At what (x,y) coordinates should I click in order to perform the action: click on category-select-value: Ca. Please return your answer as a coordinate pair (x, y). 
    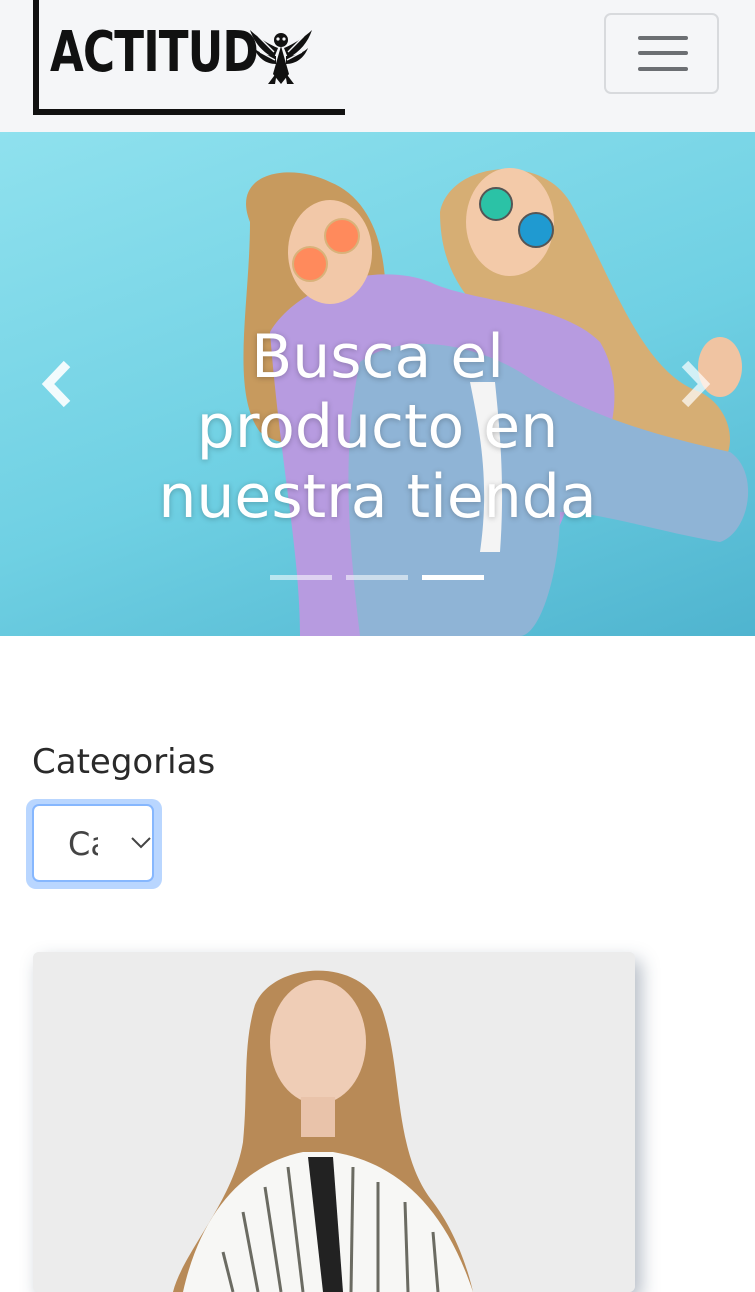
    Looking at the image, I should click on (83, 844).